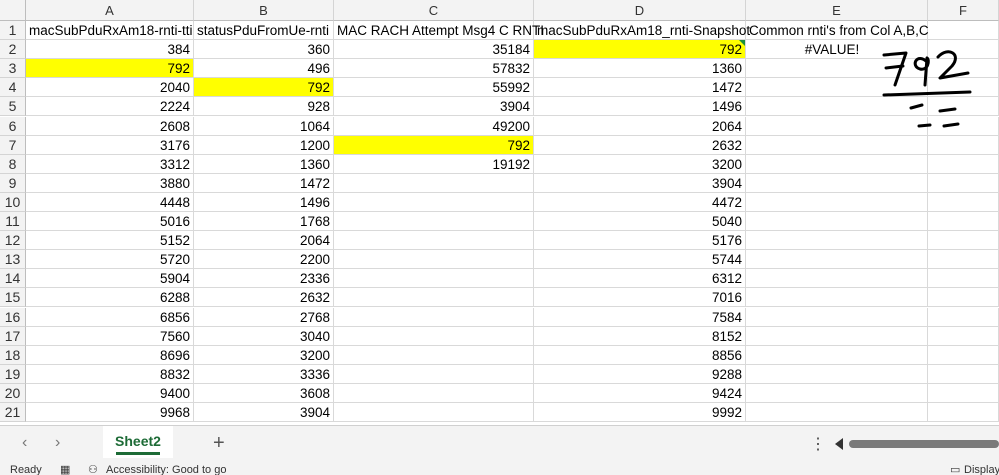  Describe the element at coordinates (13, 30) in the screenshot. I see `row-header-1: 1` at that location.